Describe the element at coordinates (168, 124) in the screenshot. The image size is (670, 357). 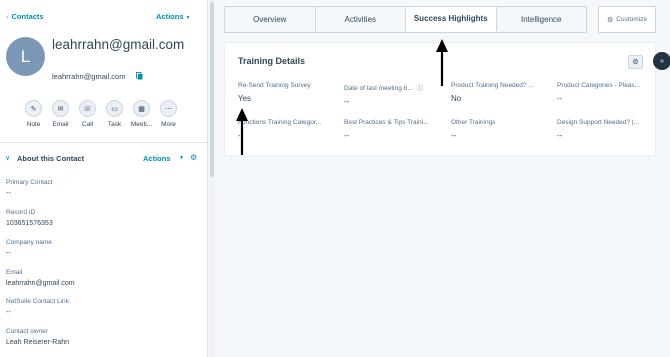
I see `quick-action-label: More` at that location.